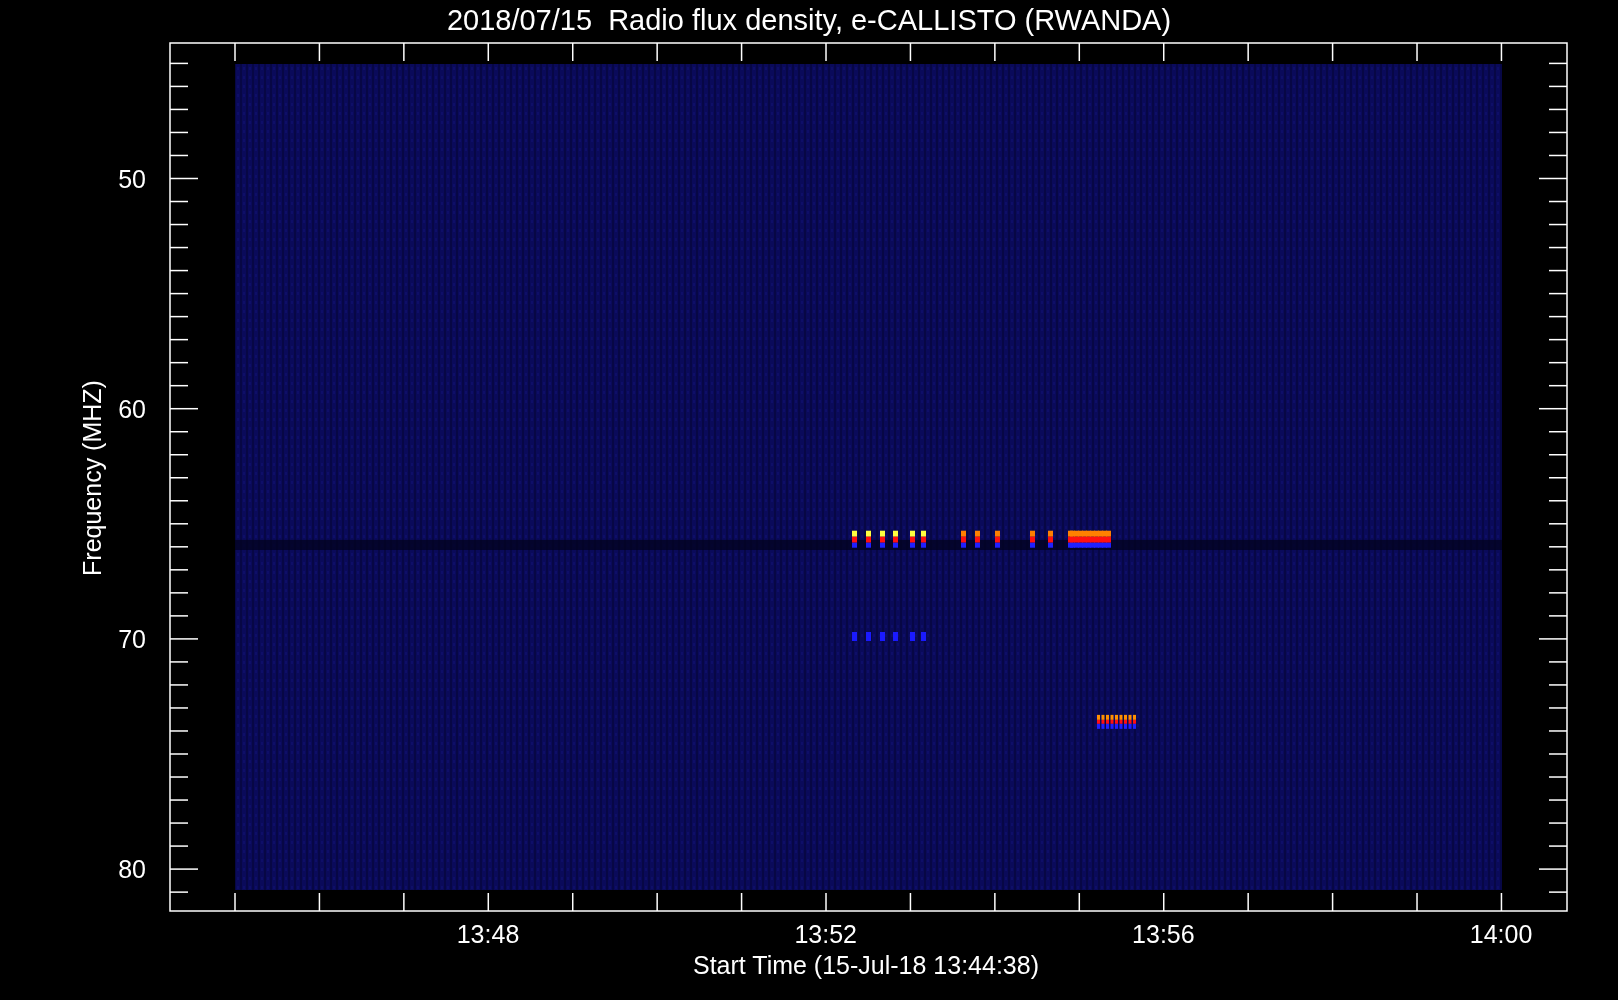  What do you see at coordinates (132, 408) in the screenshot?
I see `y-tick-label: 60` at bounding box center [132, 408].